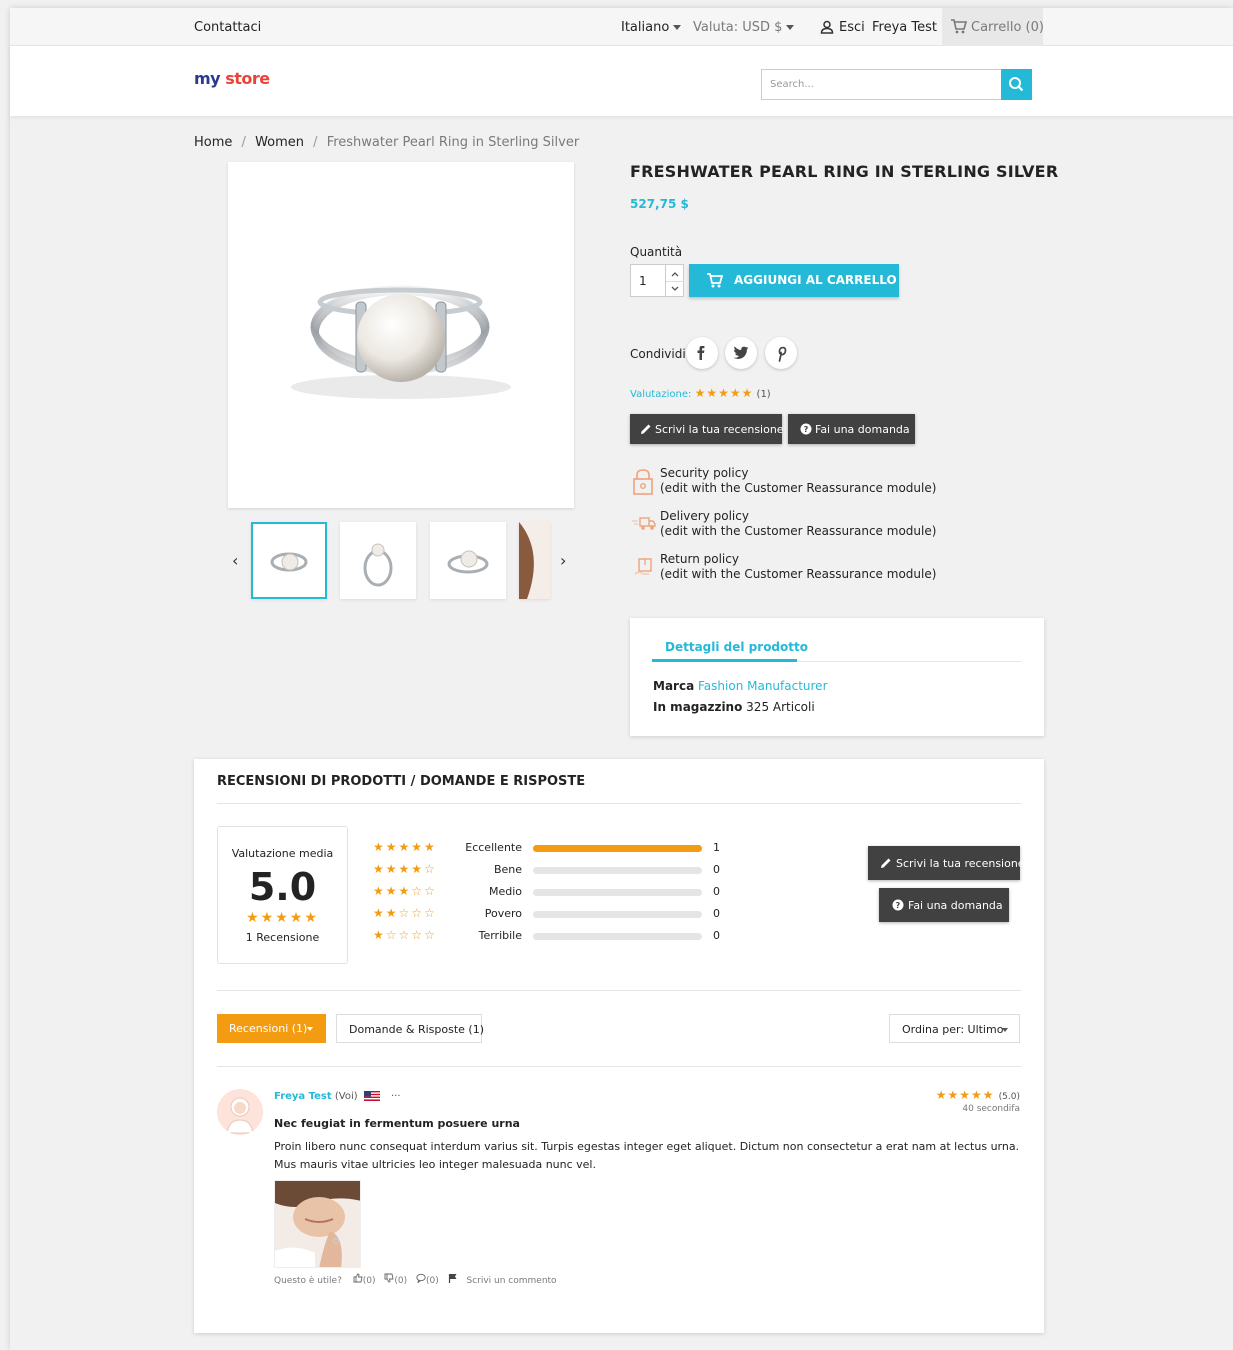 The height and width of the screenshot is (1350, 1233). I want to click on brand-row: Marca Fashion Manufacturer, so click(740, 686).